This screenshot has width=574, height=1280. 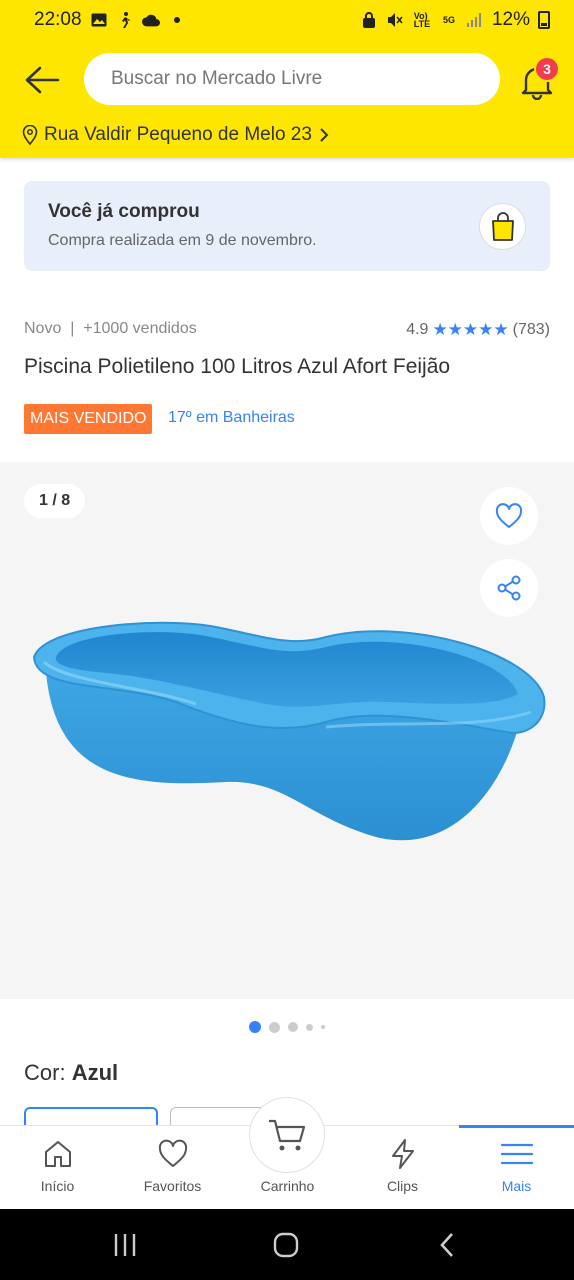 I want to click on chevron-right-icon, so click(x=324, y=135).